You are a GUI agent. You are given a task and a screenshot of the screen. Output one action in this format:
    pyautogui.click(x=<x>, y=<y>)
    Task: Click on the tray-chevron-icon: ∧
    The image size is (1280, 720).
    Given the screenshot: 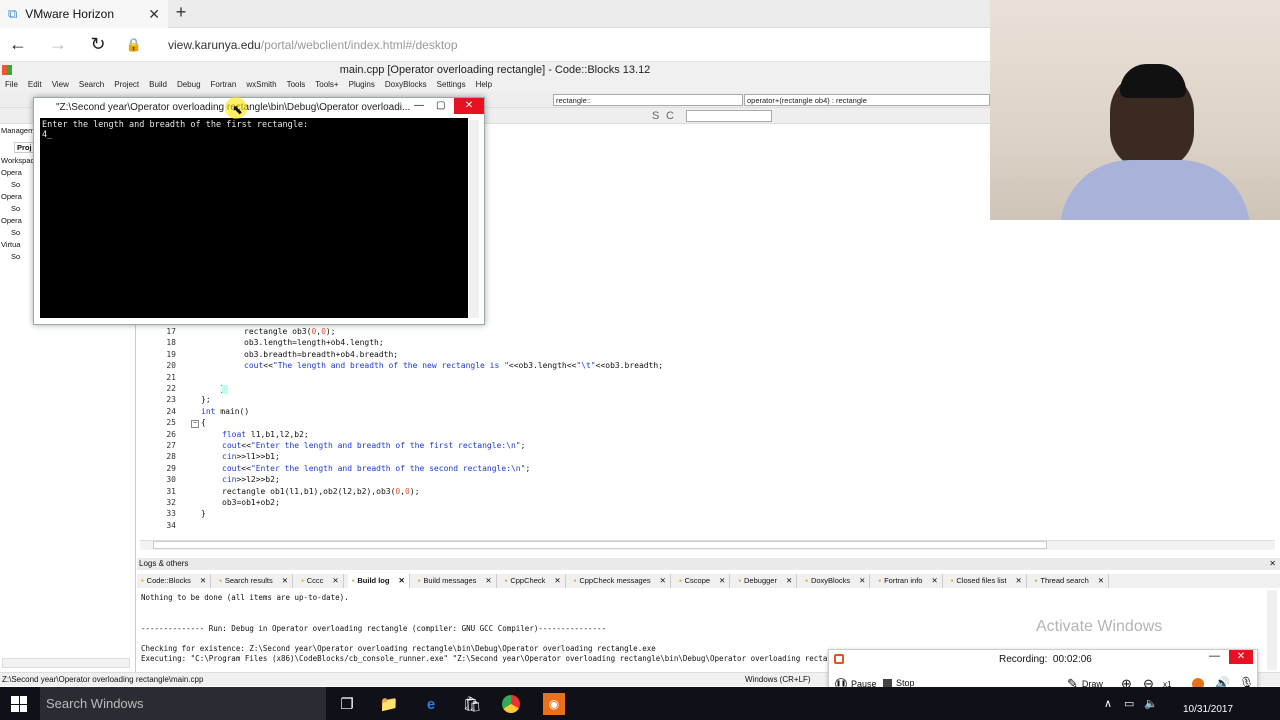 What is the action you would take?
    pyautogui.click(x=1108, y=703)
    